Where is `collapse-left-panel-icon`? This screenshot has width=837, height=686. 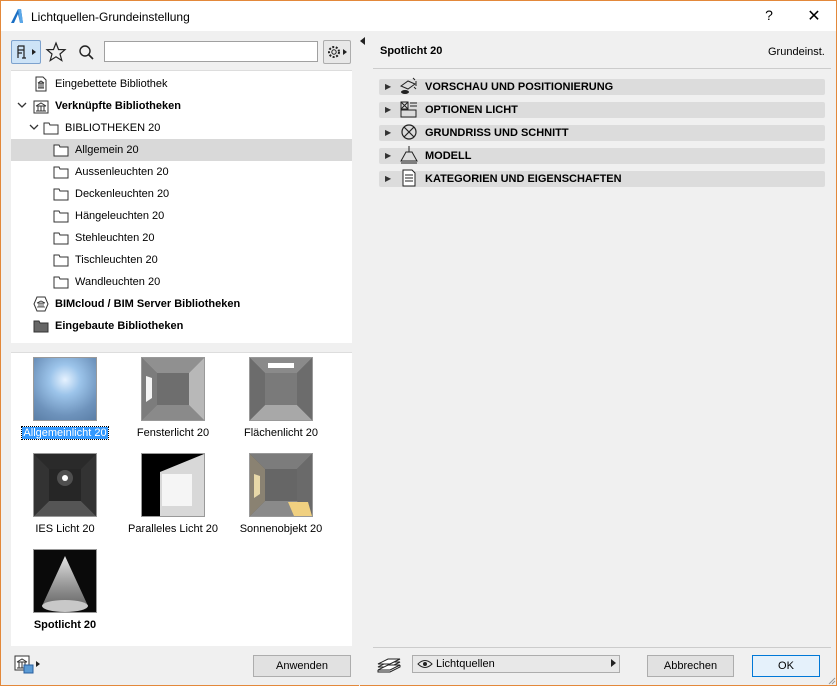 collapse-left-panel-icon is located at coordinates (363, 42).